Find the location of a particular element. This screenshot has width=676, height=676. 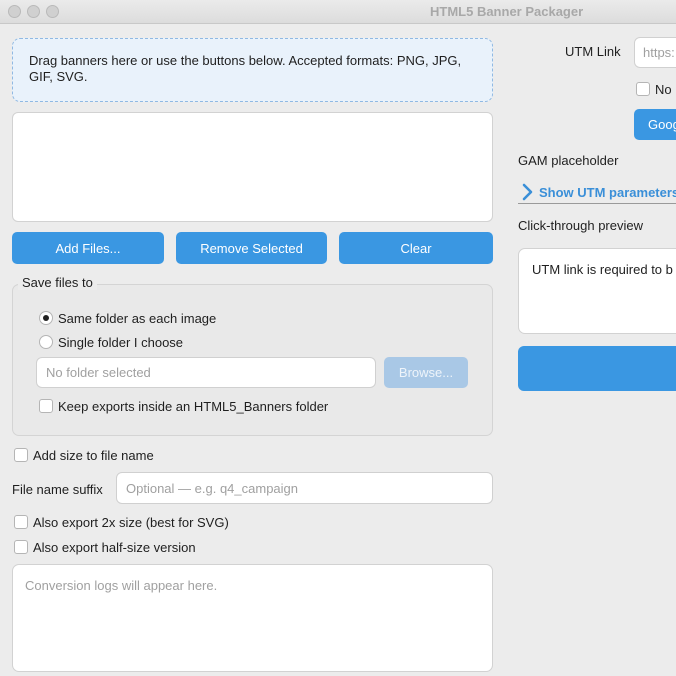

export-2x-checkbox is located at coordinates (21, 522).